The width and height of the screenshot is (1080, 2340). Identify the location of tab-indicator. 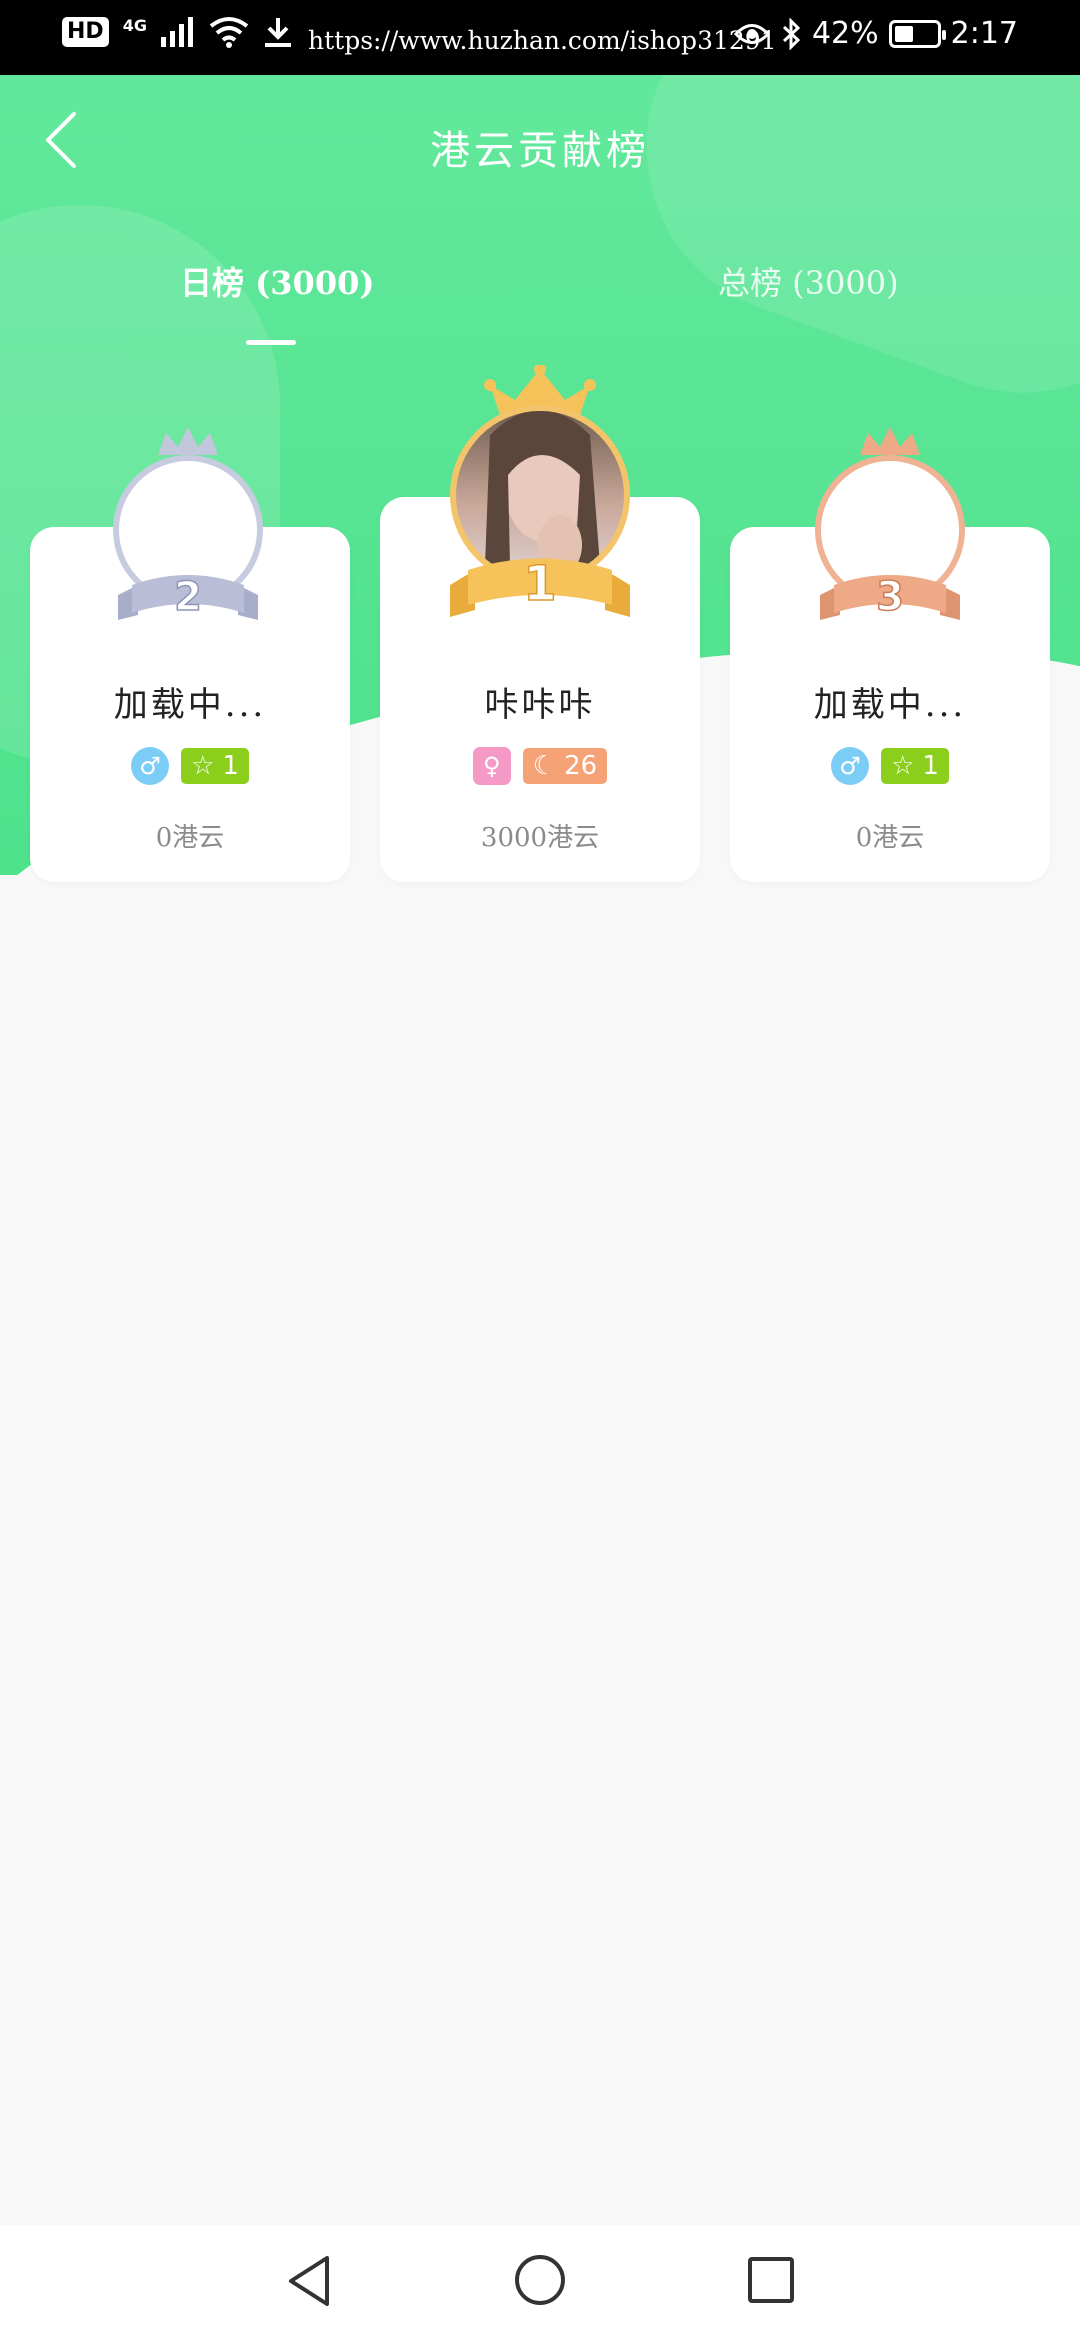
(271, 342).